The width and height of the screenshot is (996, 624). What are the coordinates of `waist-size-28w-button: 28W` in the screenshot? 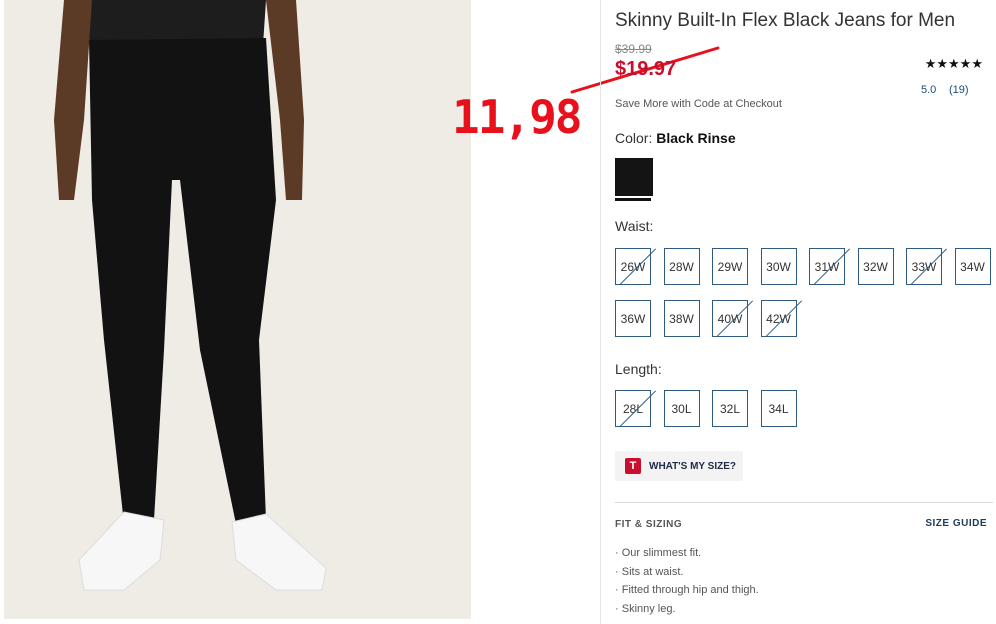 It's located at (681, 266).